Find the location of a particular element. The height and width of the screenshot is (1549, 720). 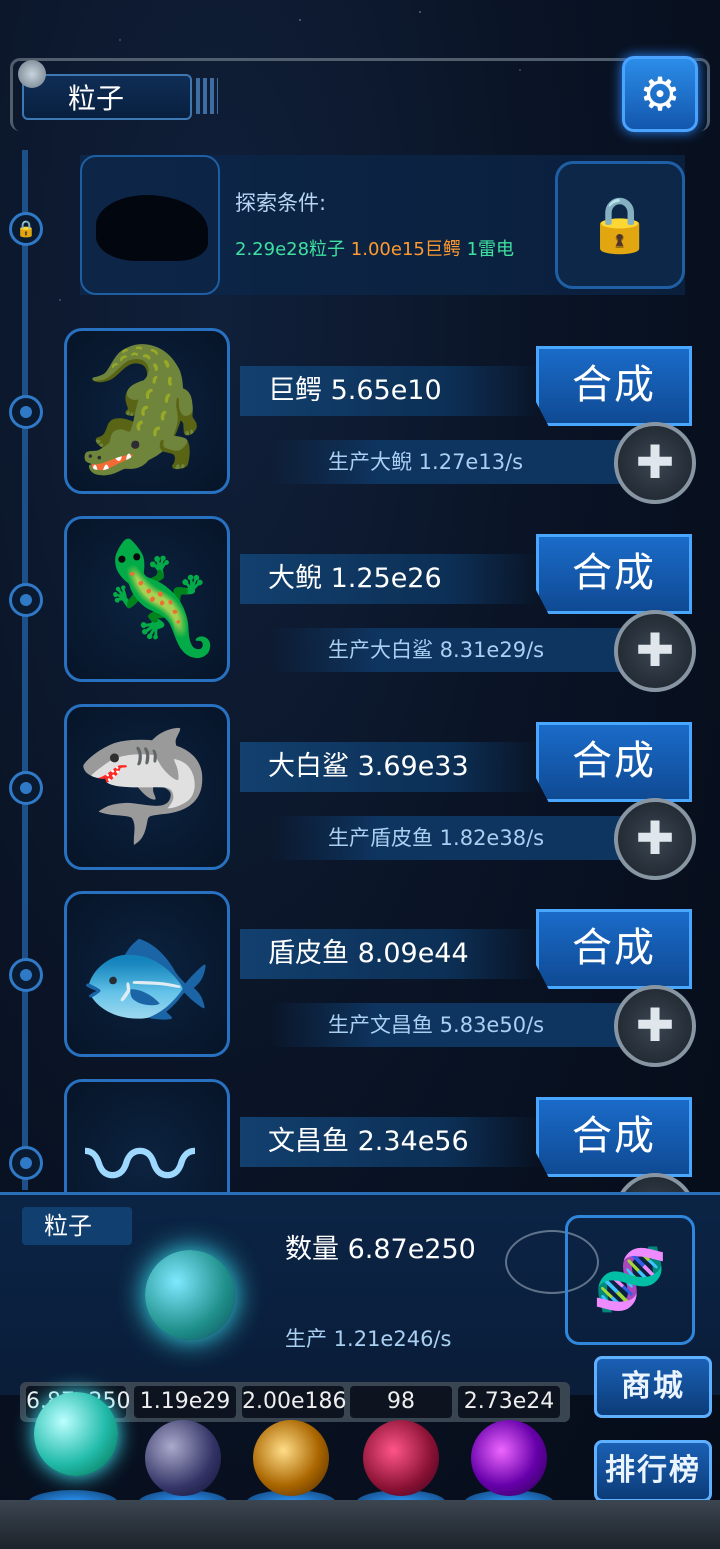

creature-production: 生产大白鲨 8.31e29/s is located at coordinates (450, 650).